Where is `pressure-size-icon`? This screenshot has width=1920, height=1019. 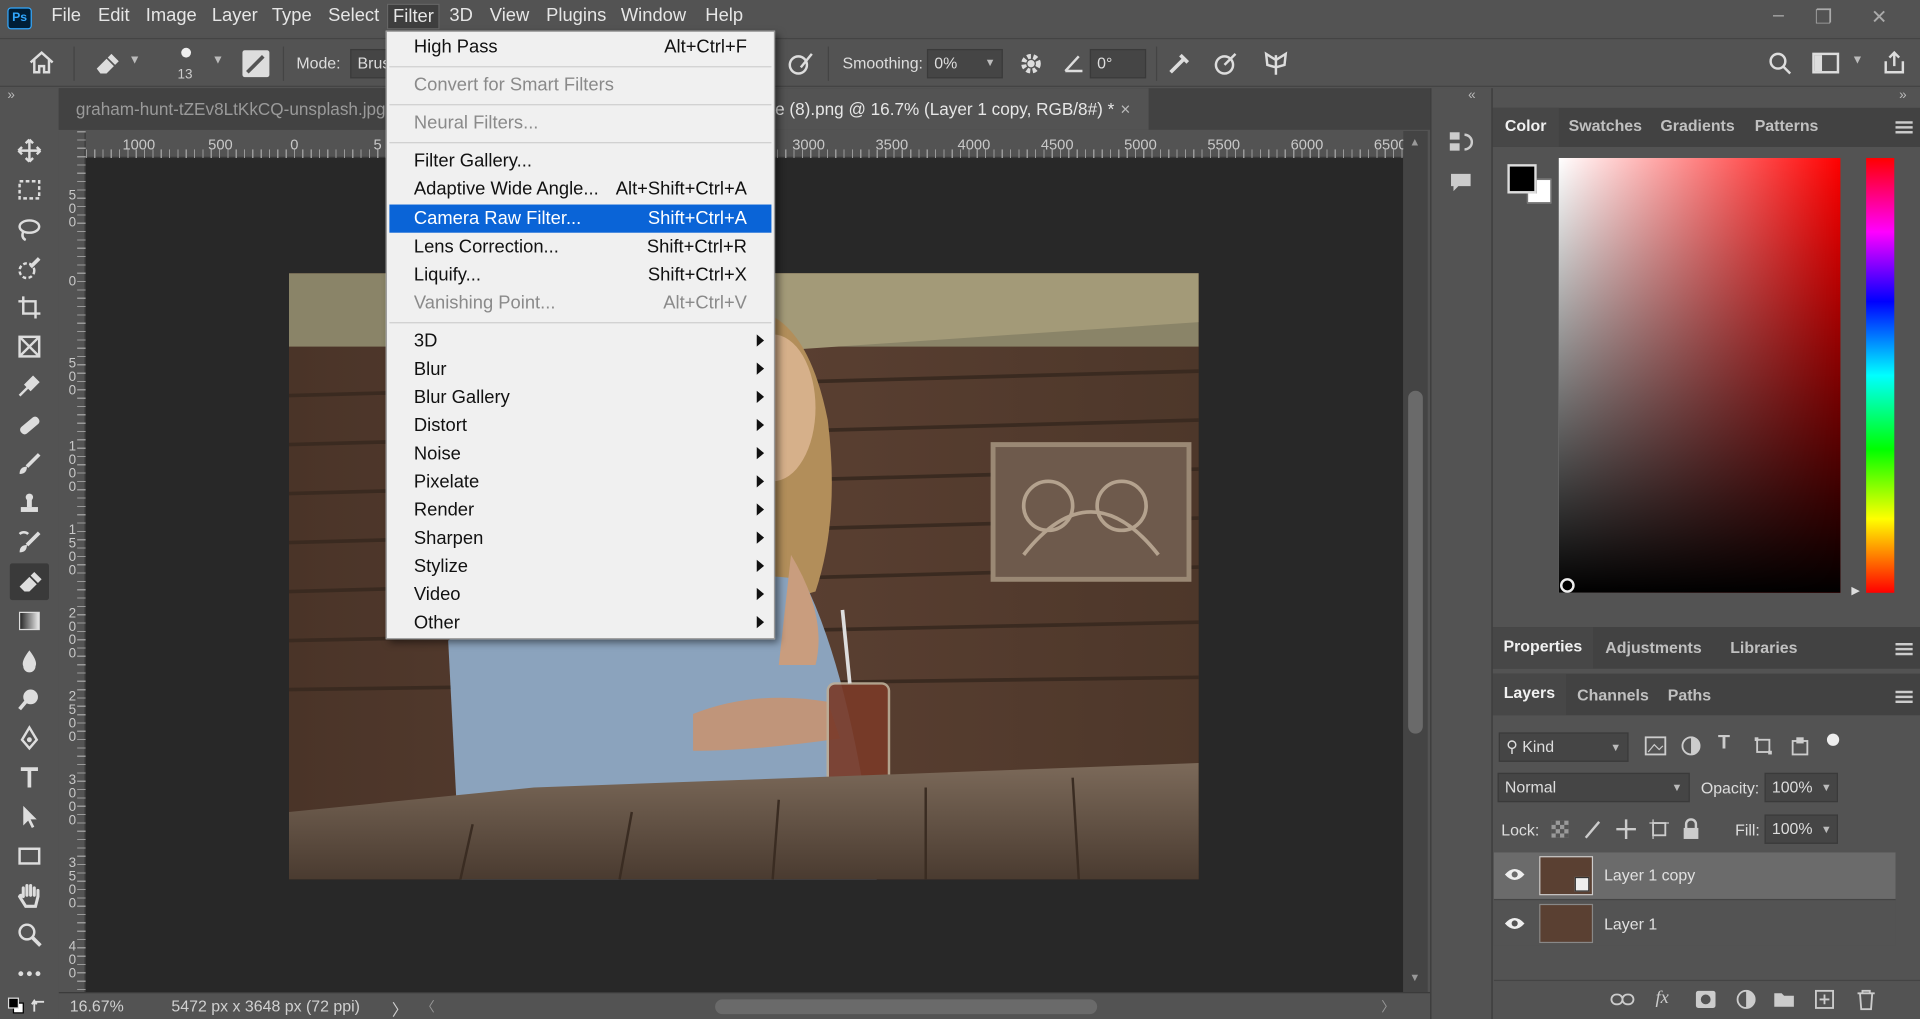
pressure-size-icon is located at coordinates (1225, 63).